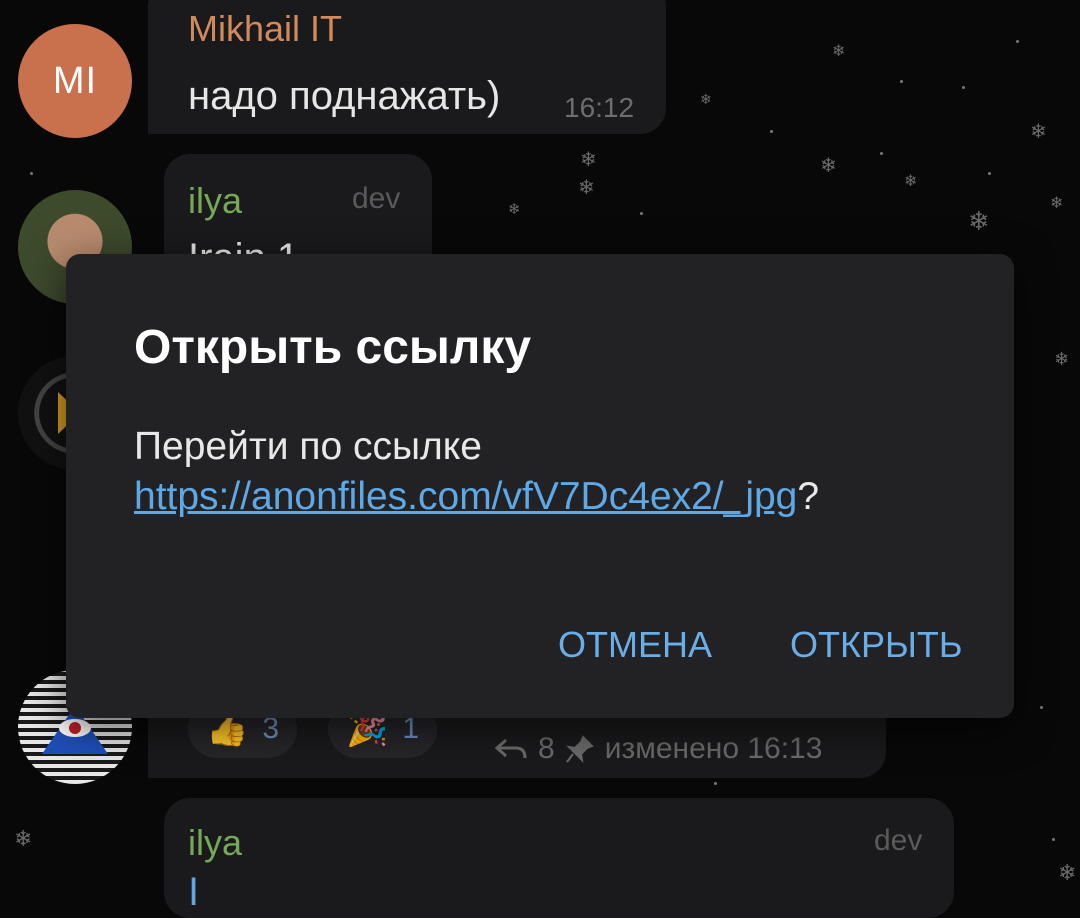 The width and height of the screenshot is (1080, 918). I want to click on reply-count: 8, so click(546, 748).